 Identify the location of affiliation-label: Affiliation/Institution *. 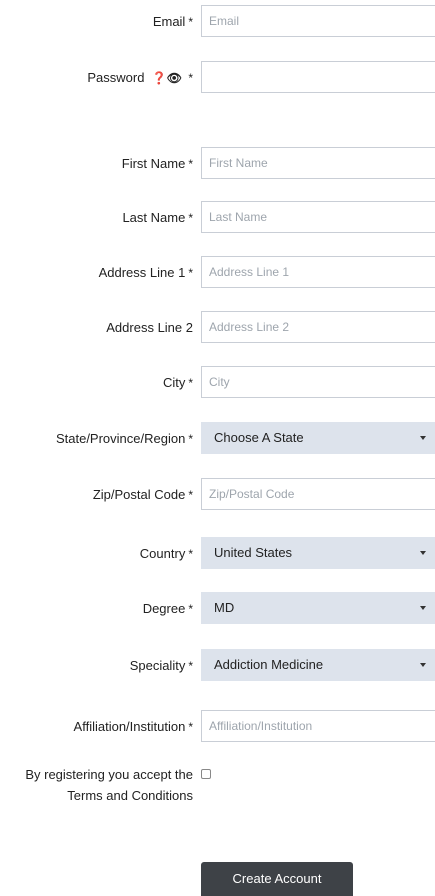
(133, 726).